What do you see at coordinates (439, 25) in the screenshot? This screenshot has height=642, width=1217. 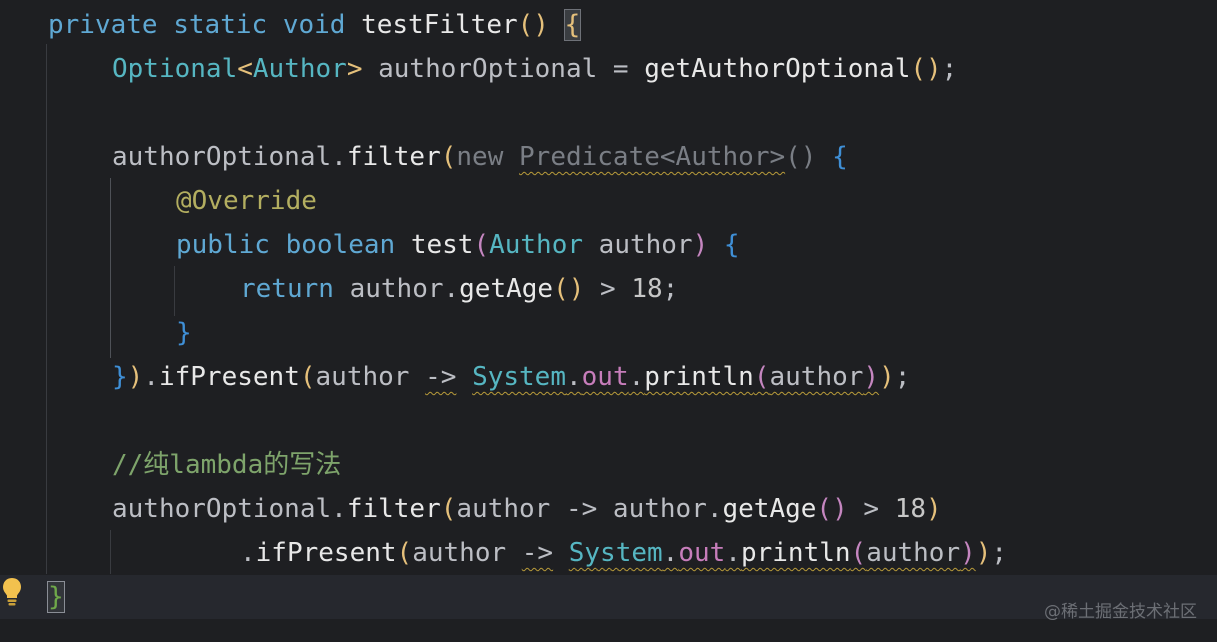 I see `code-token: testFilter` at bounding box center [439, 25].